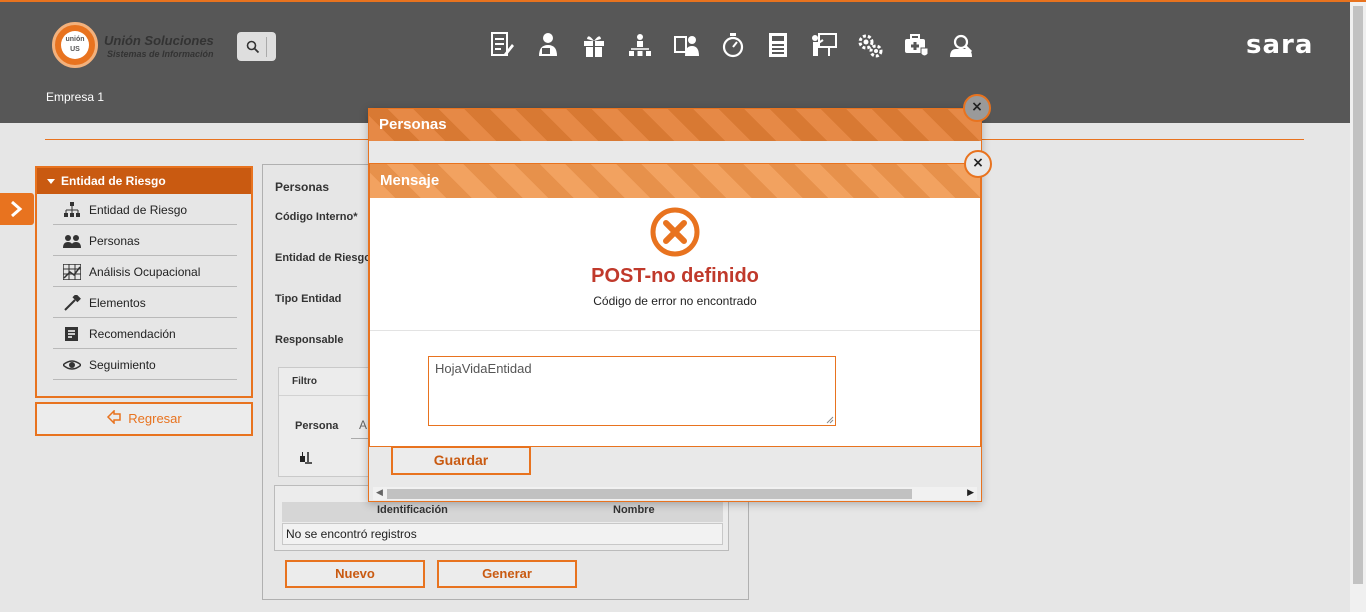 The image size is (1366, 612). I want to click on nuevo-button: Nuevo, so click(355, 574).